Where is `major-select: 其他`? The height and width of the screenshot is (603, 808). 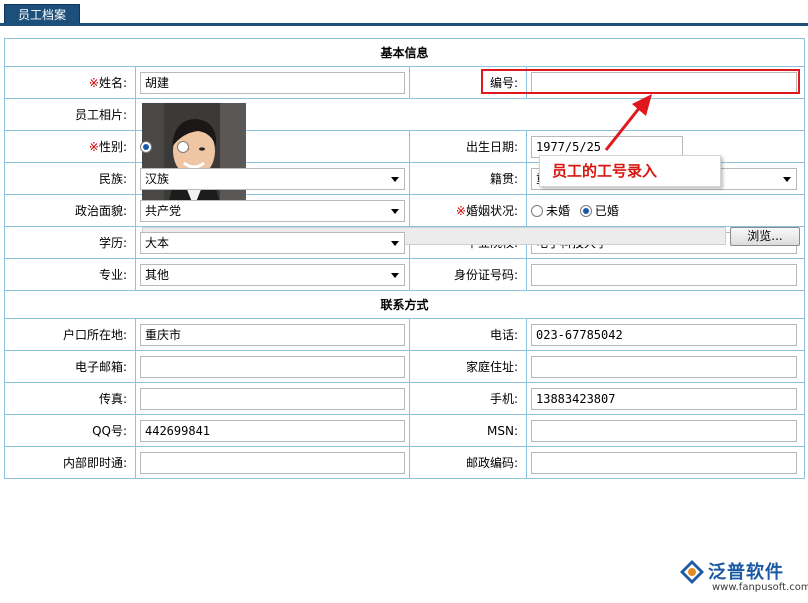
major-select: 其他 is located at coordinates (272, 274).